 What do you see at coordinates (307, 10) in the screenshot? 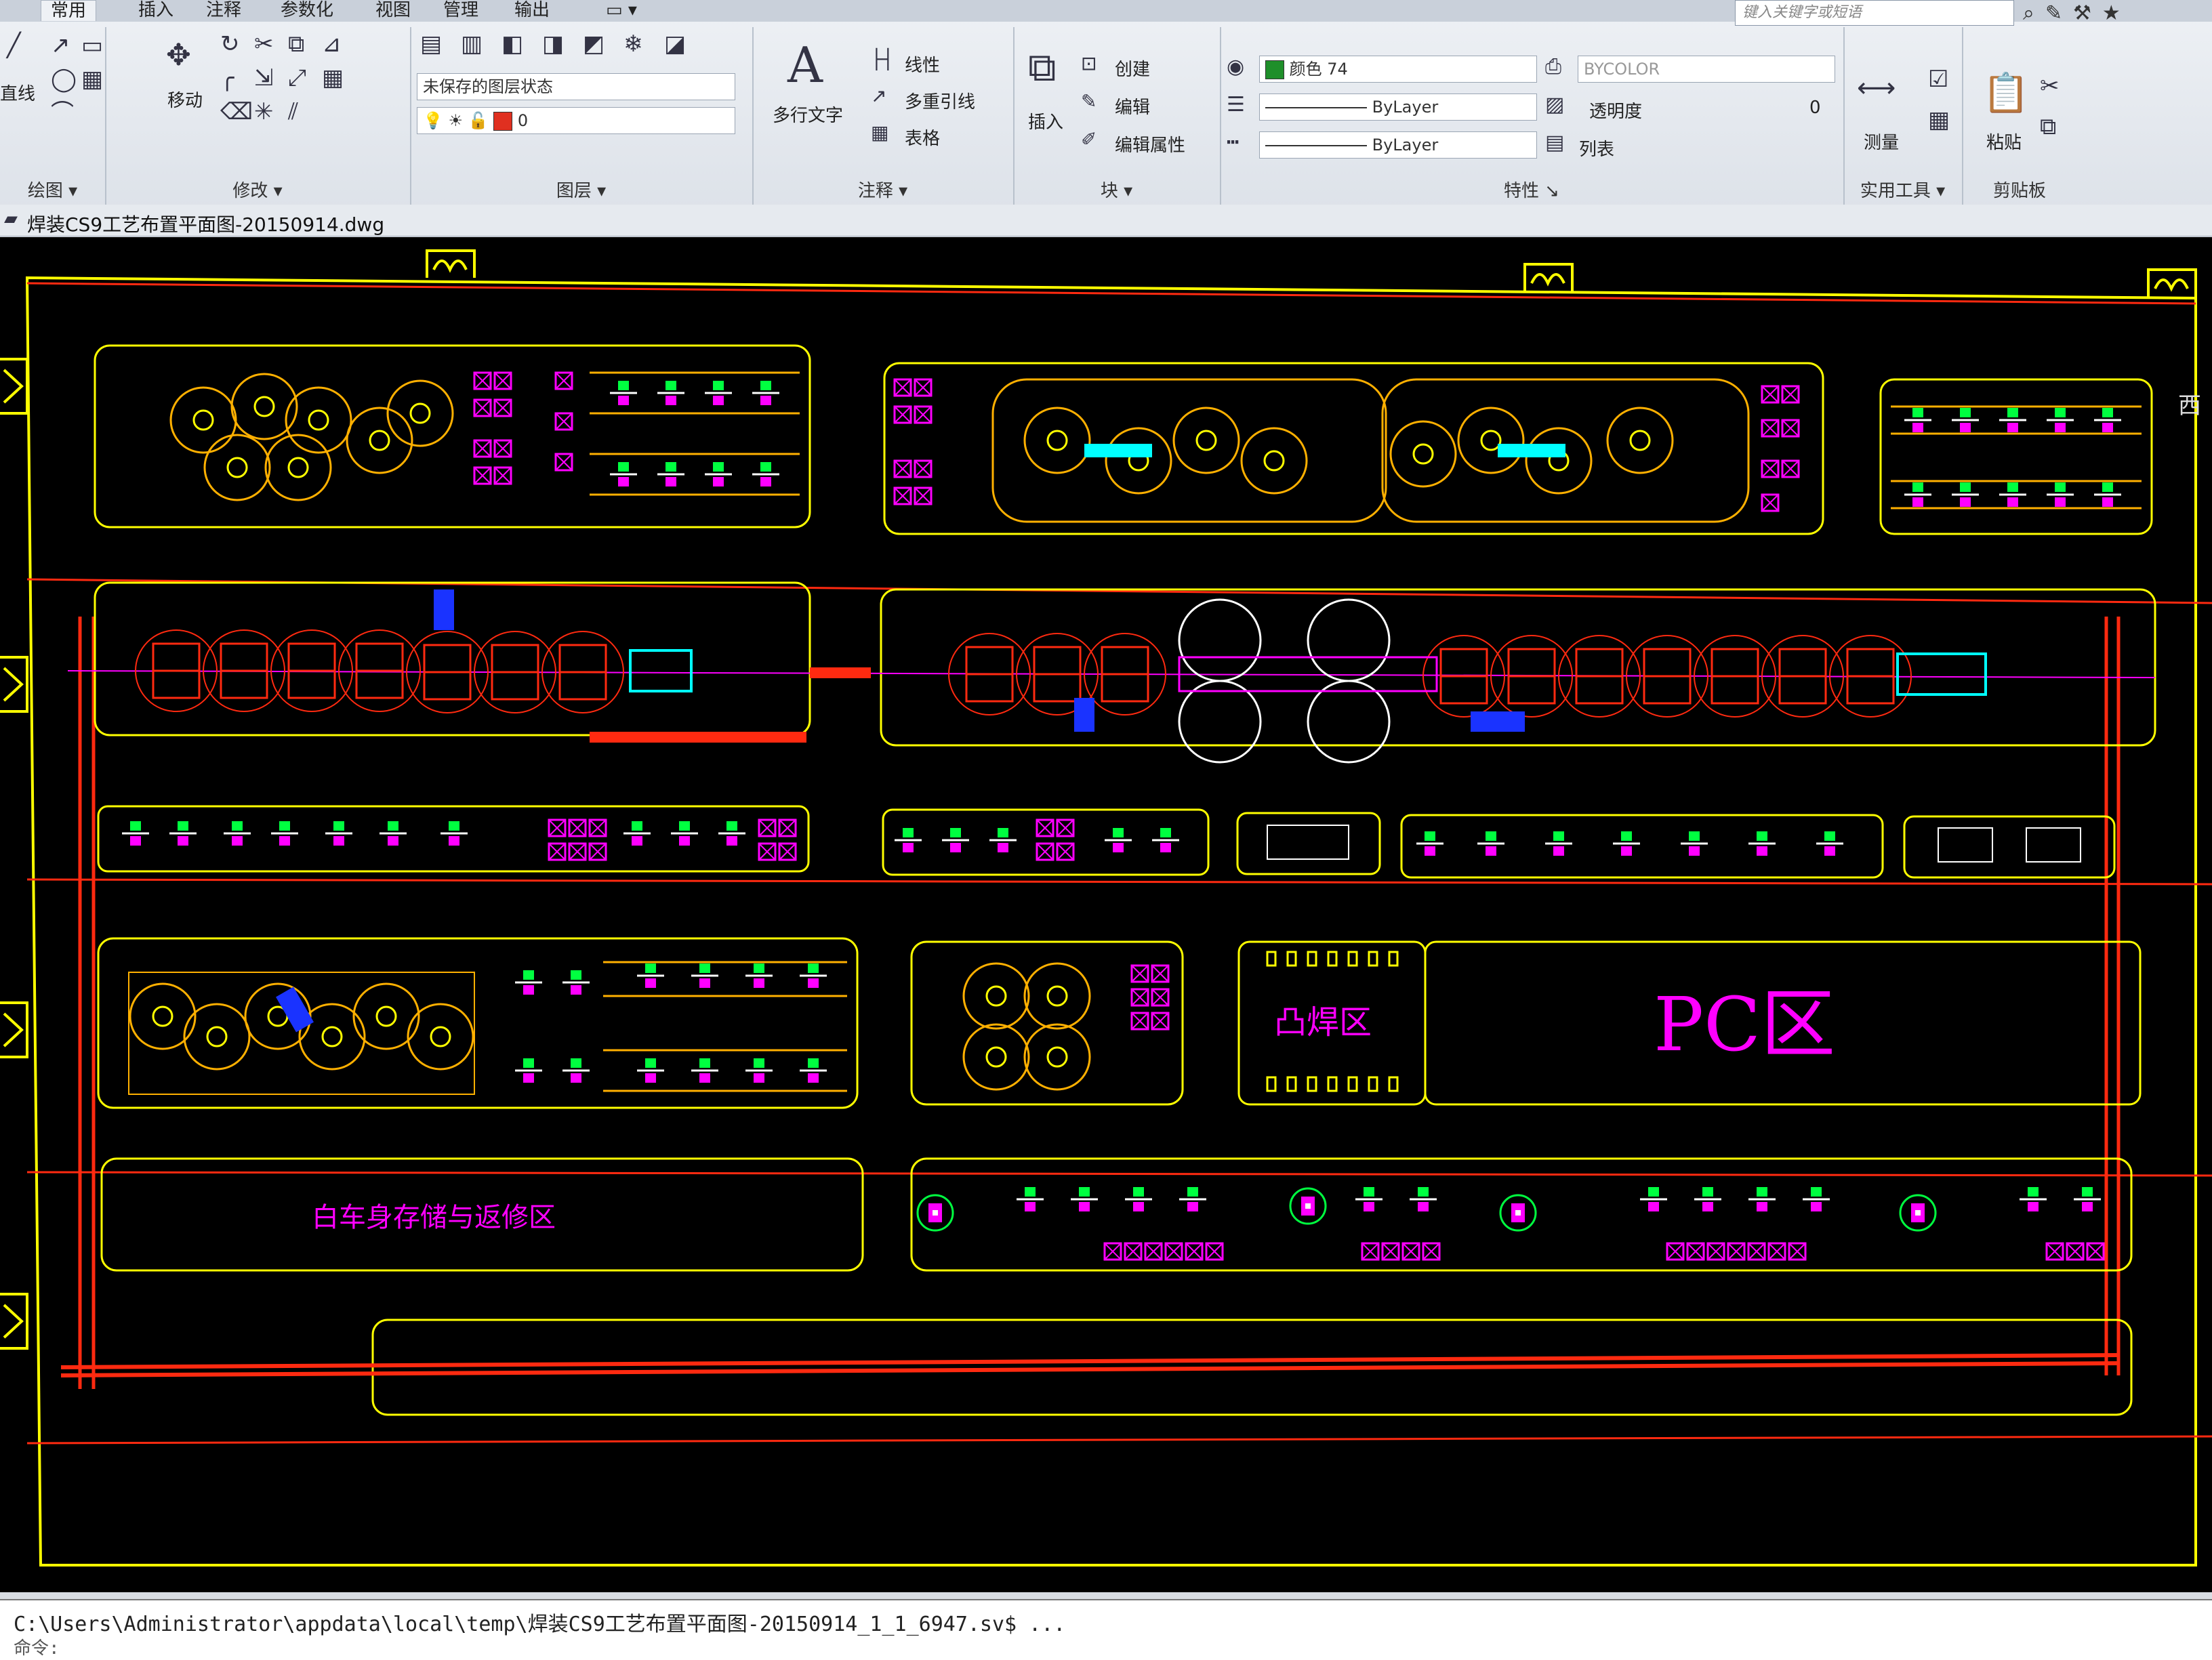
I see `tab-parametric: 参数化` at bounding box center [307, 10].